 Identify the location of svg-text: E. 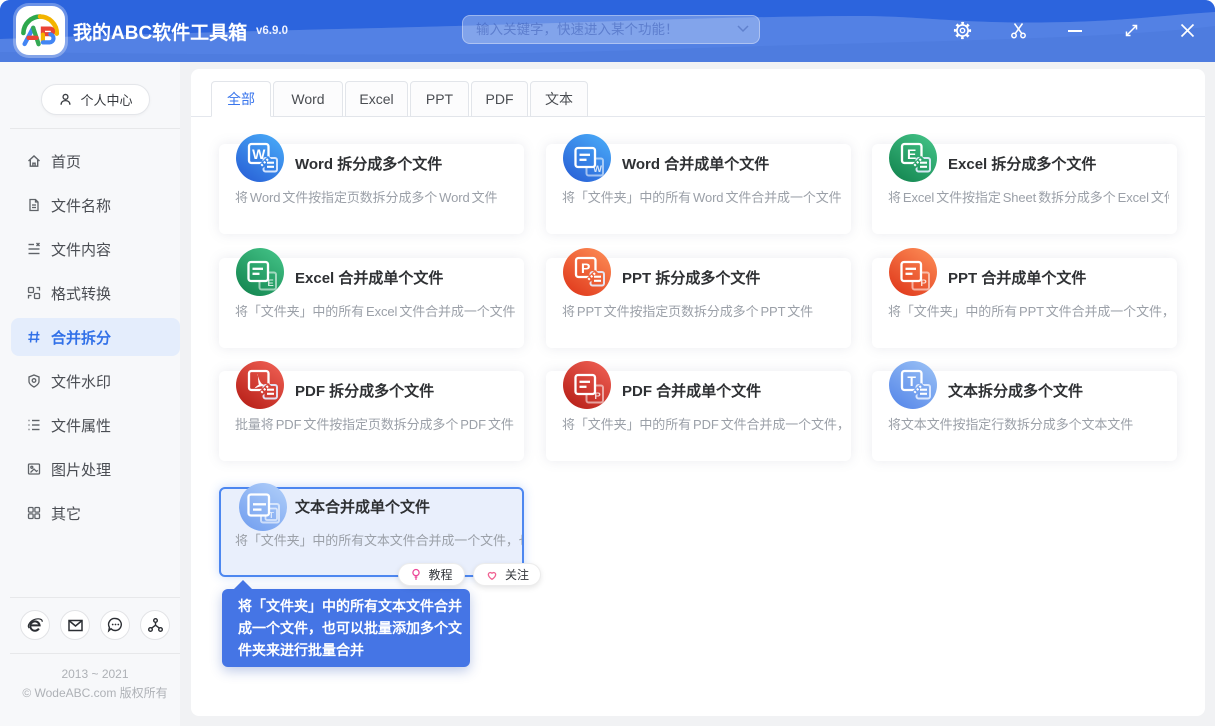
(911, 154).